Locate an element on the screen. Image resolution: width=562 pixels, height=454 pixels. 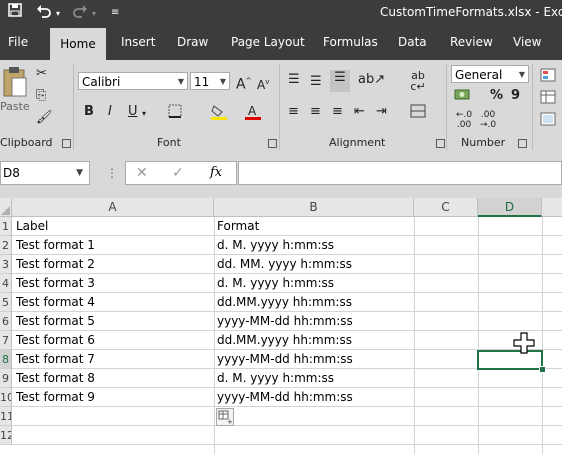
increase-indent-icon: ⇥ is located at coordinates (381, 112).